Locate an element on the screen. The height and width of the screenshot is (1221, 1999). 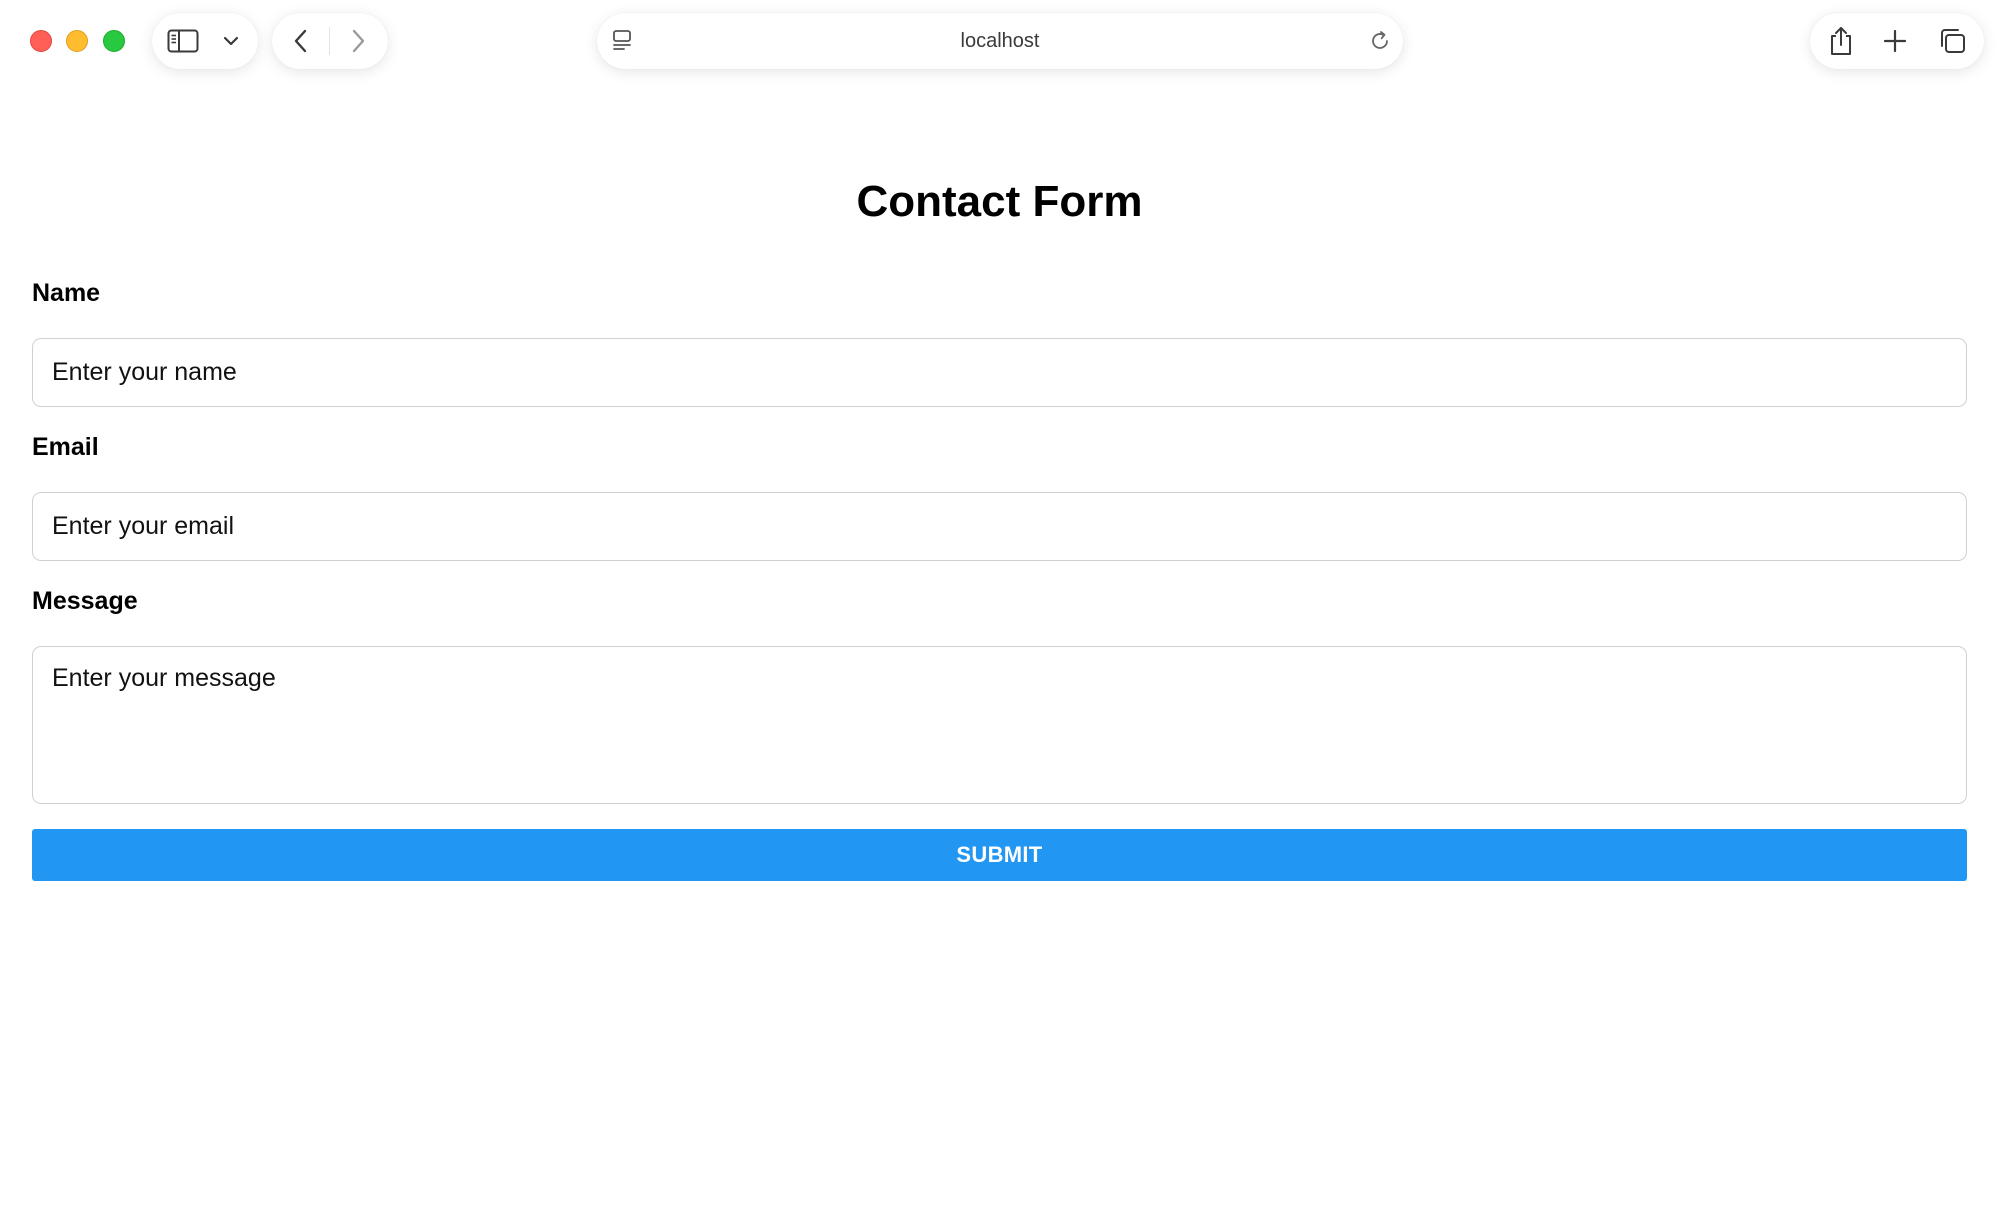
close-window-button is located at coordinates (41, 41).